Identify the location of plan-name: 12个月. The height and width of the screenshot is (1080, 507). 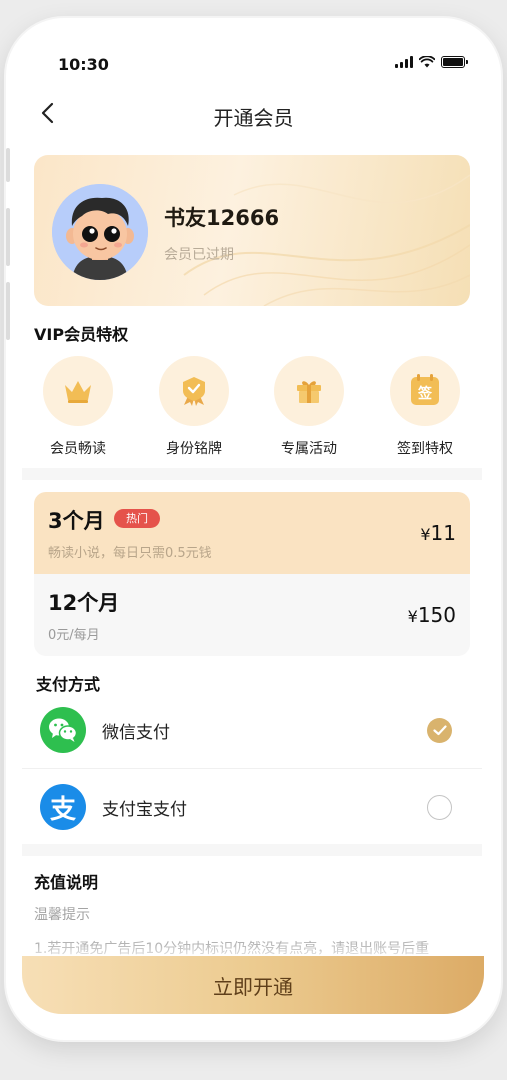
(84, 603).